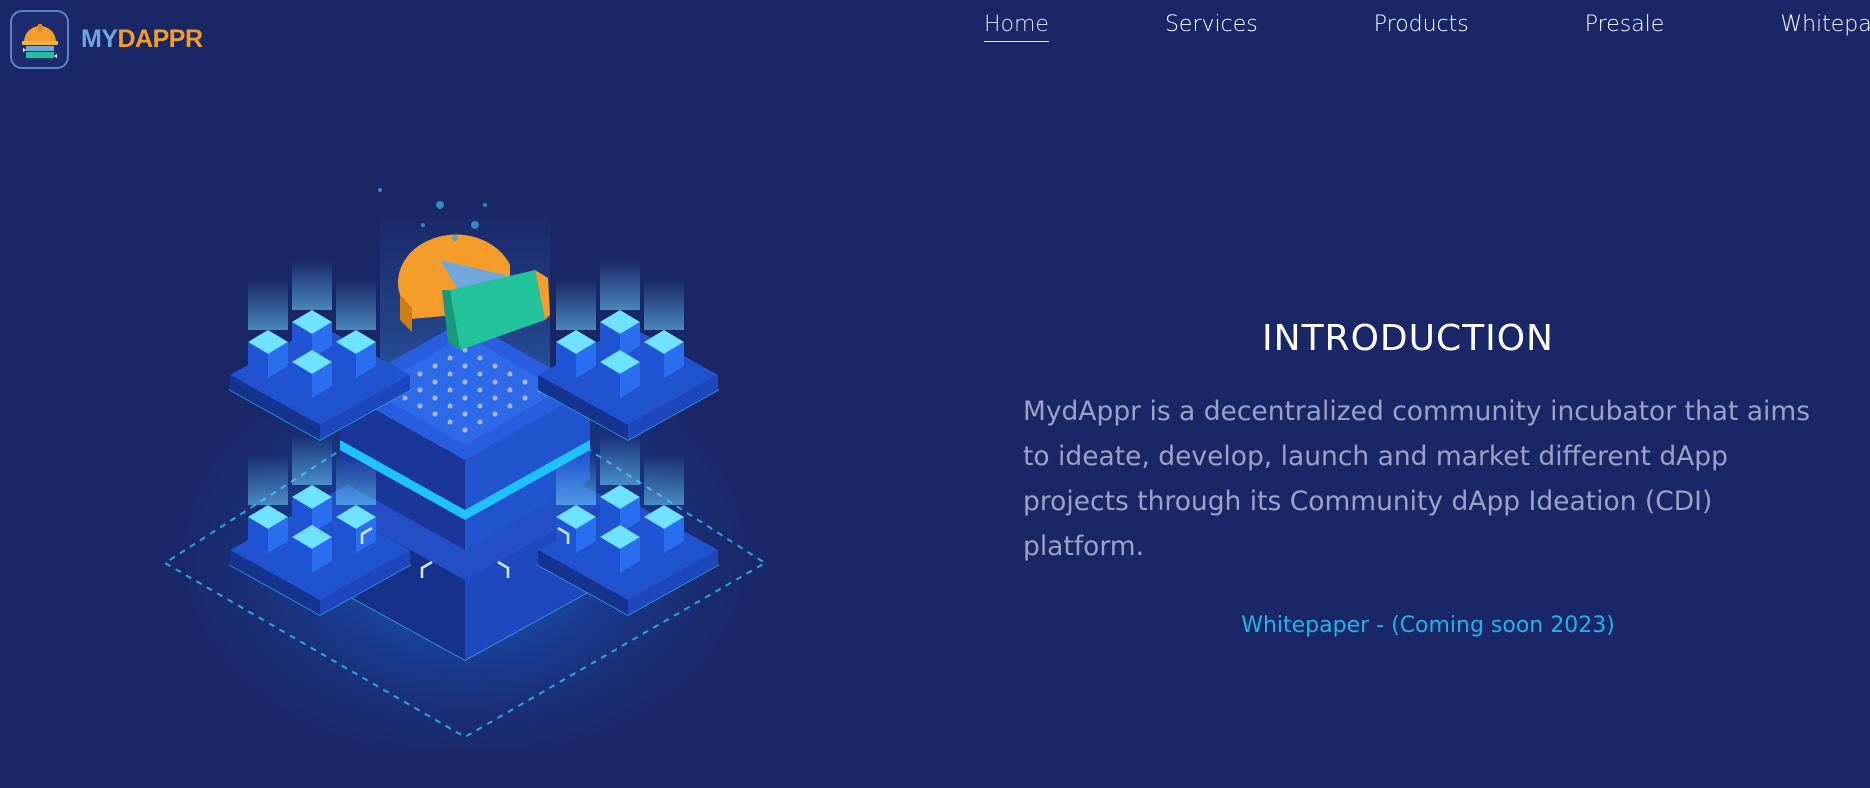  Describe the element at coordinates (160, 39) in the screenshot. I see `logo-text-dappr: DAPPR` at that location.